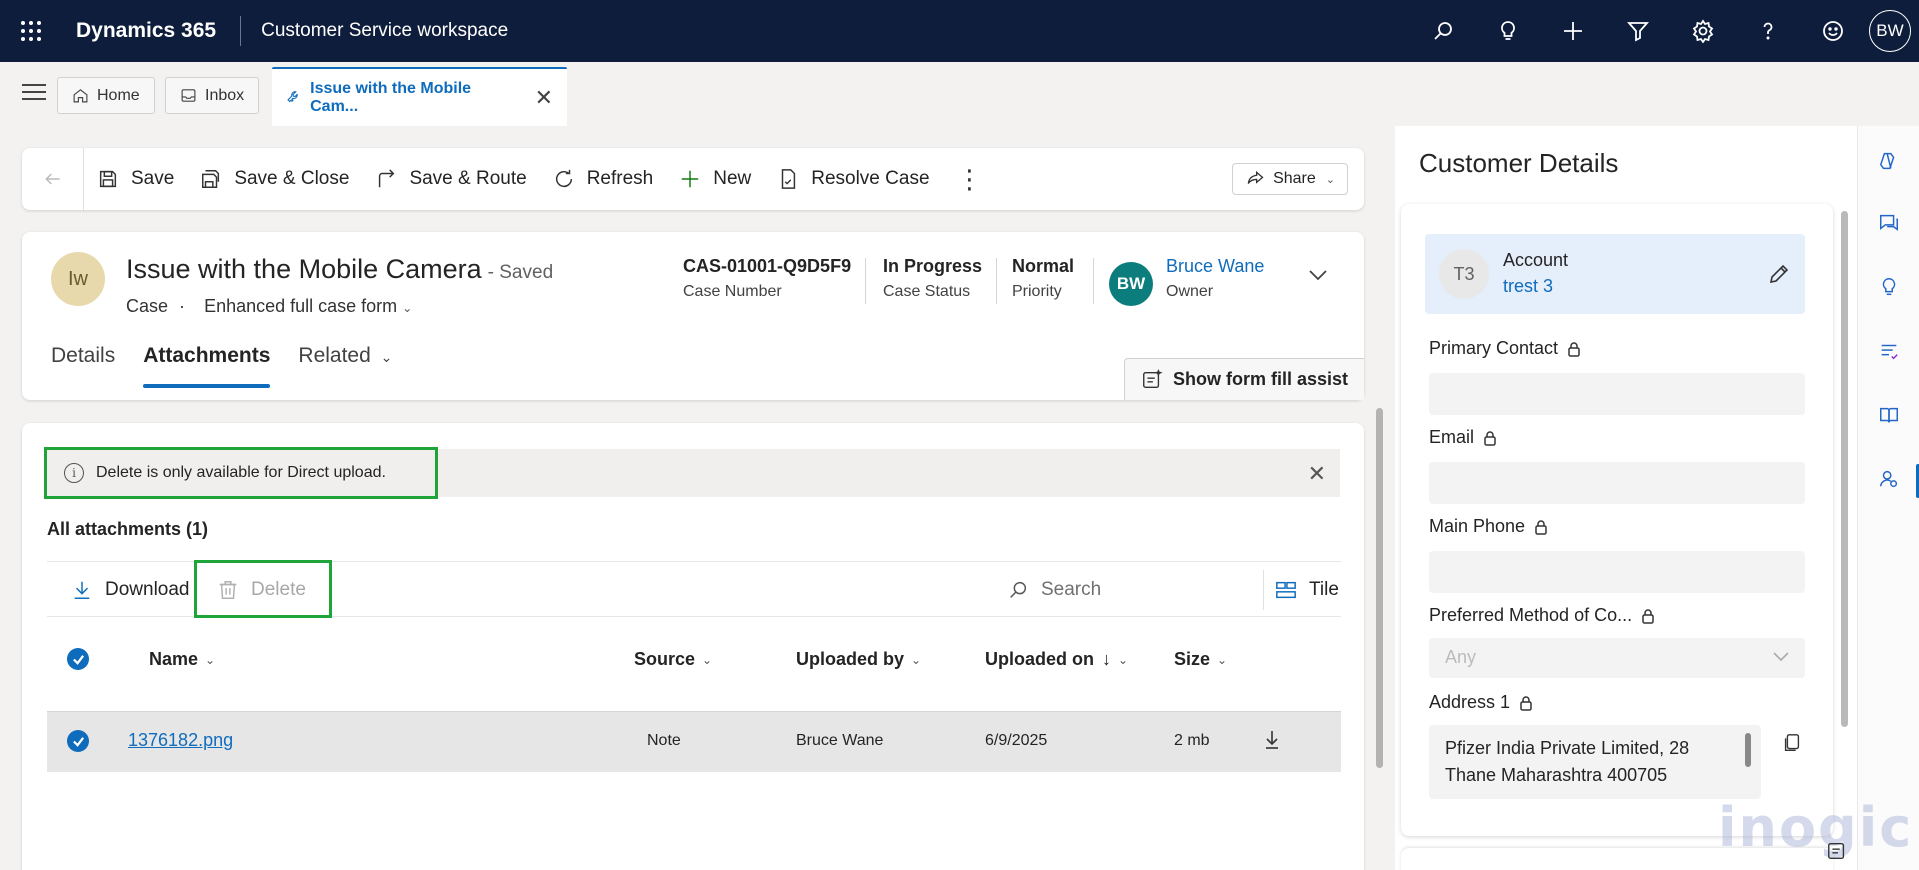  I want to click on tab-related: Related ⌄, so click(345, 366).